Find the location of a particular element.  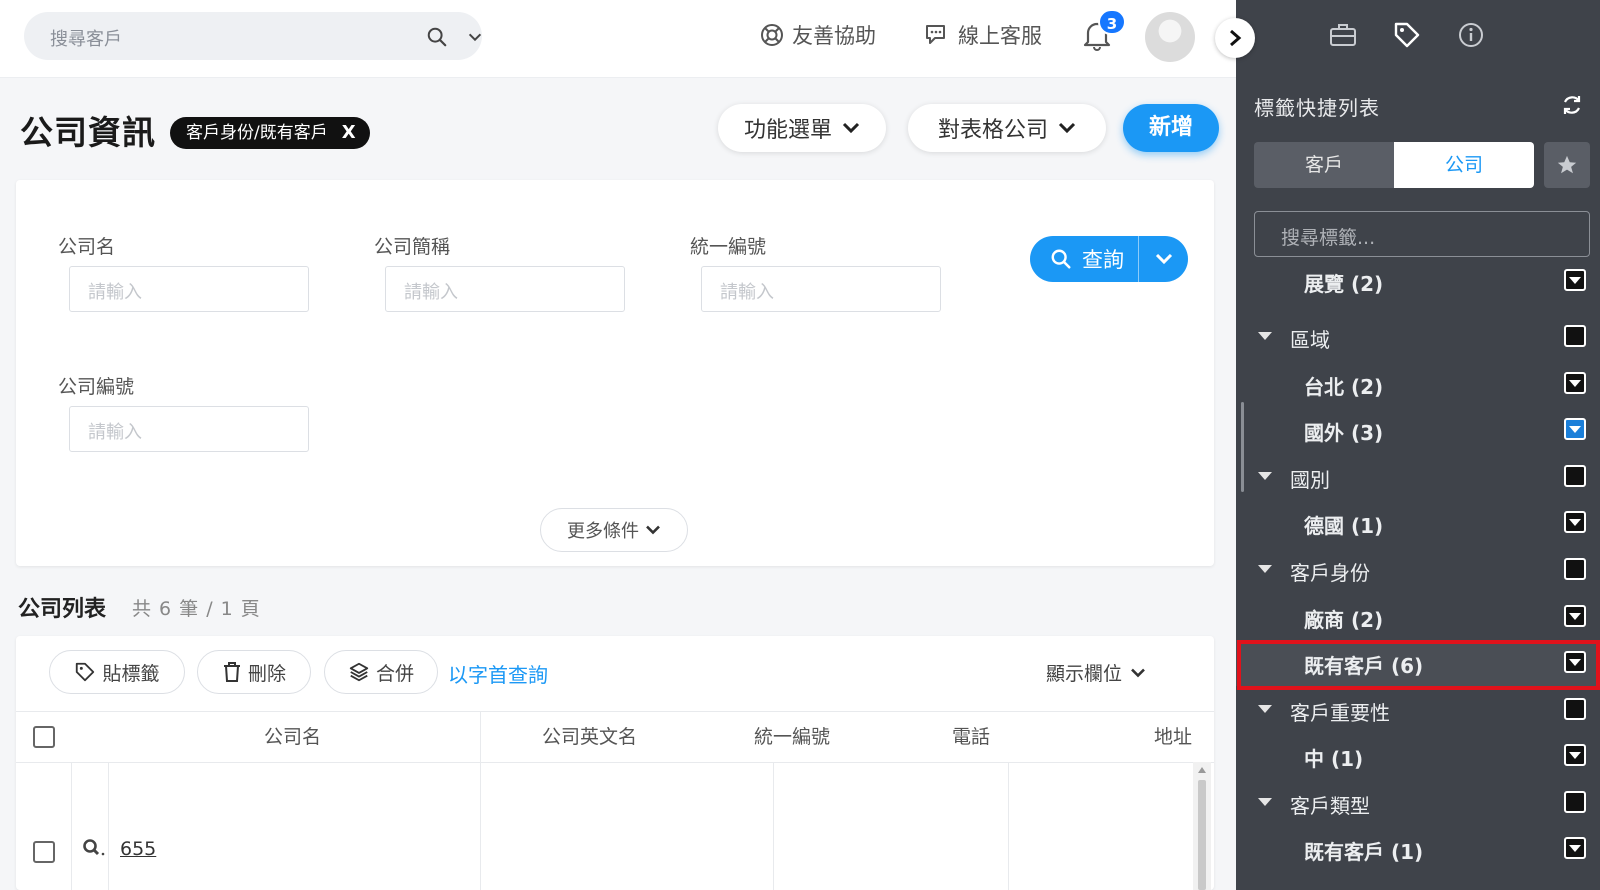

page-title: 公司資訊 is located at coordinates (88, 132).